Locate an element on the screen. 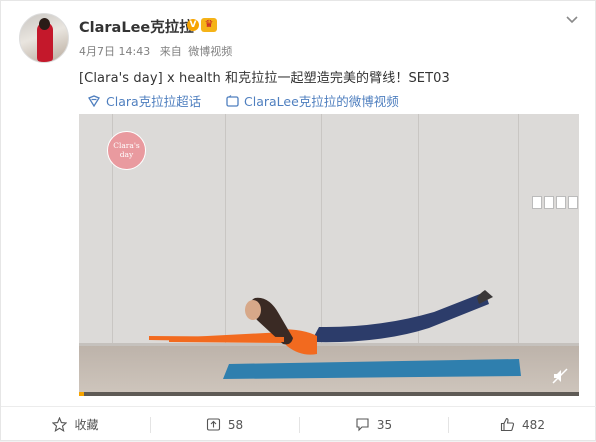  favorite-label: 收藏 is located at coordinates (86, 425).